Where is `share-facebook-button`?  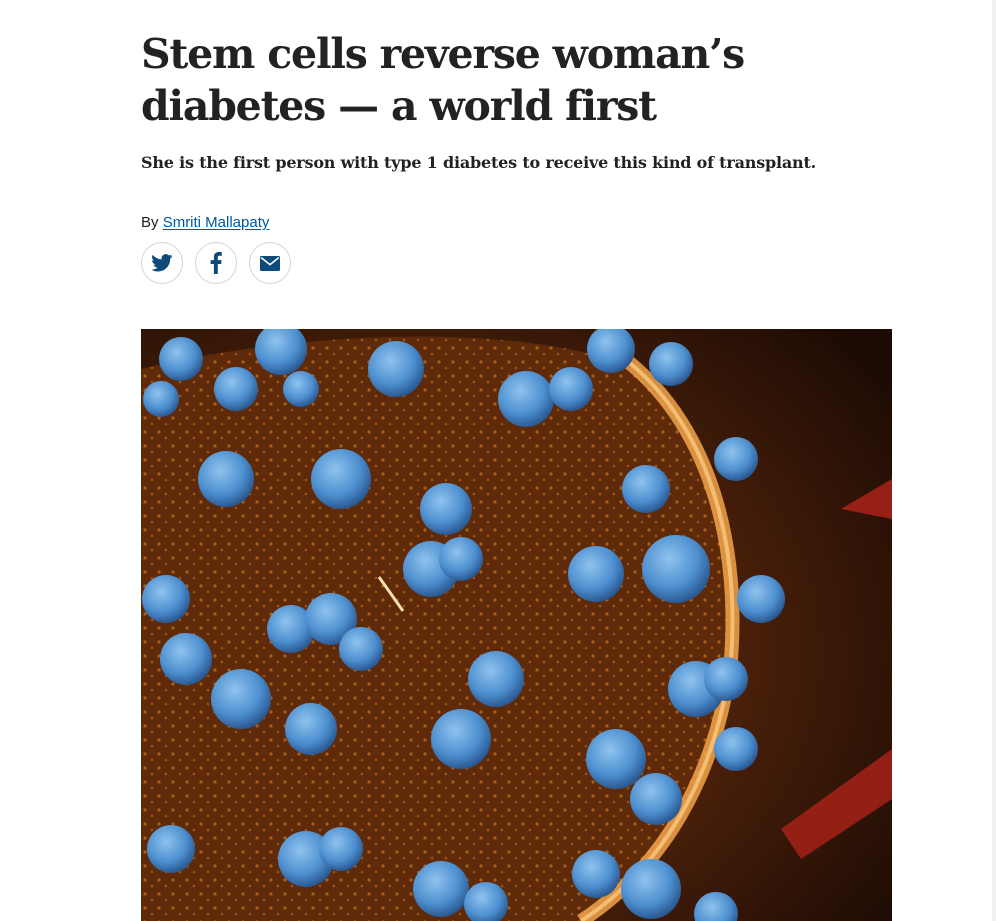 share-facebook-button is located at coordinates (216, 263).